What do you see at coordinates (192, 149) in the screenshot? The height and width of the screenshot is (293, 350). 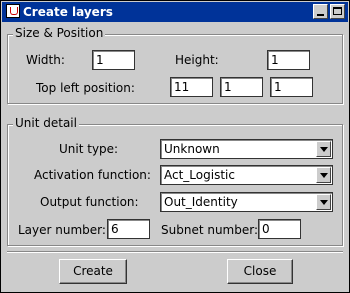 I see `unit-type-value: Unknown` at bounding box center [192, 149].